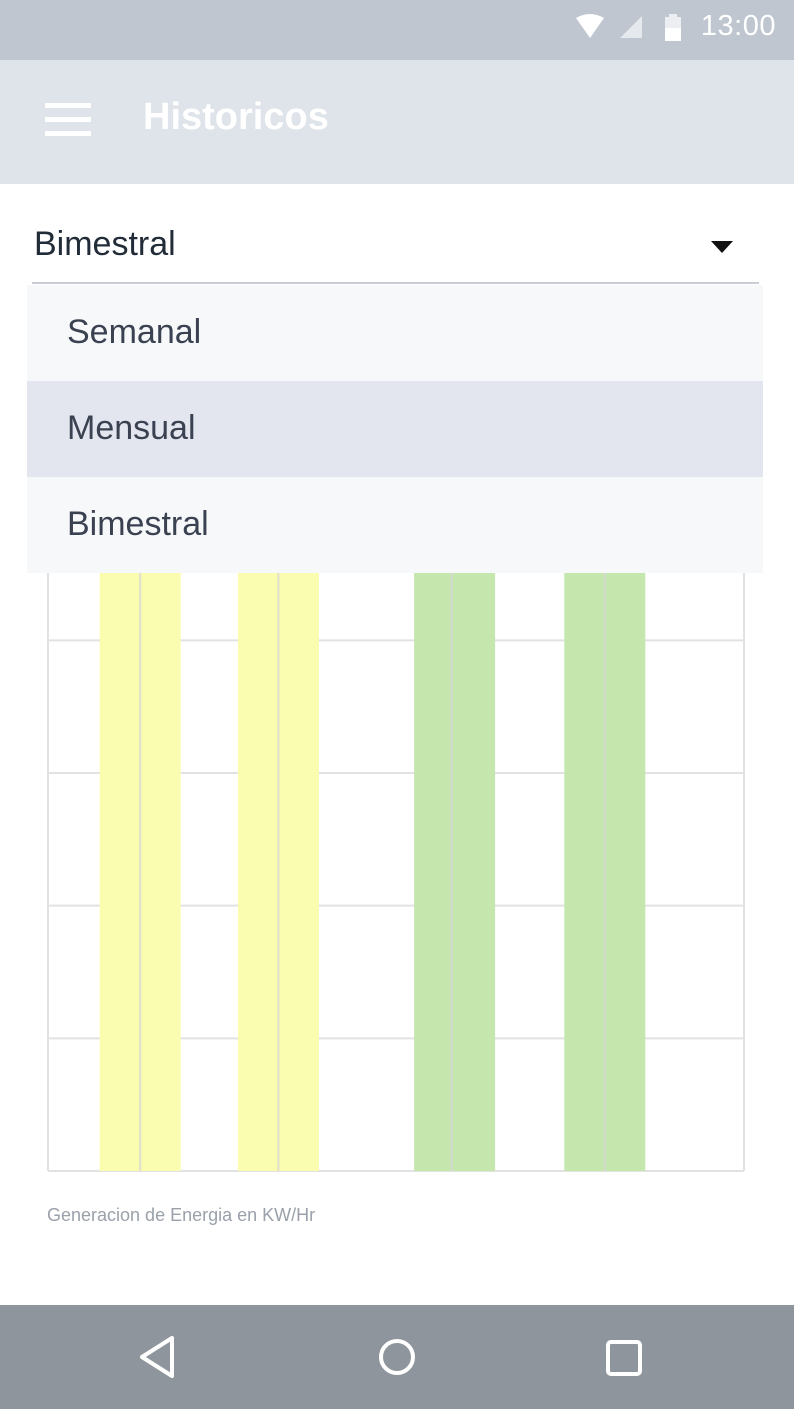  What do you see at coordinates (134, 332) in the screenshot?
I see `dropdown-option-label: Semanal` at bounding box center [134, 332].